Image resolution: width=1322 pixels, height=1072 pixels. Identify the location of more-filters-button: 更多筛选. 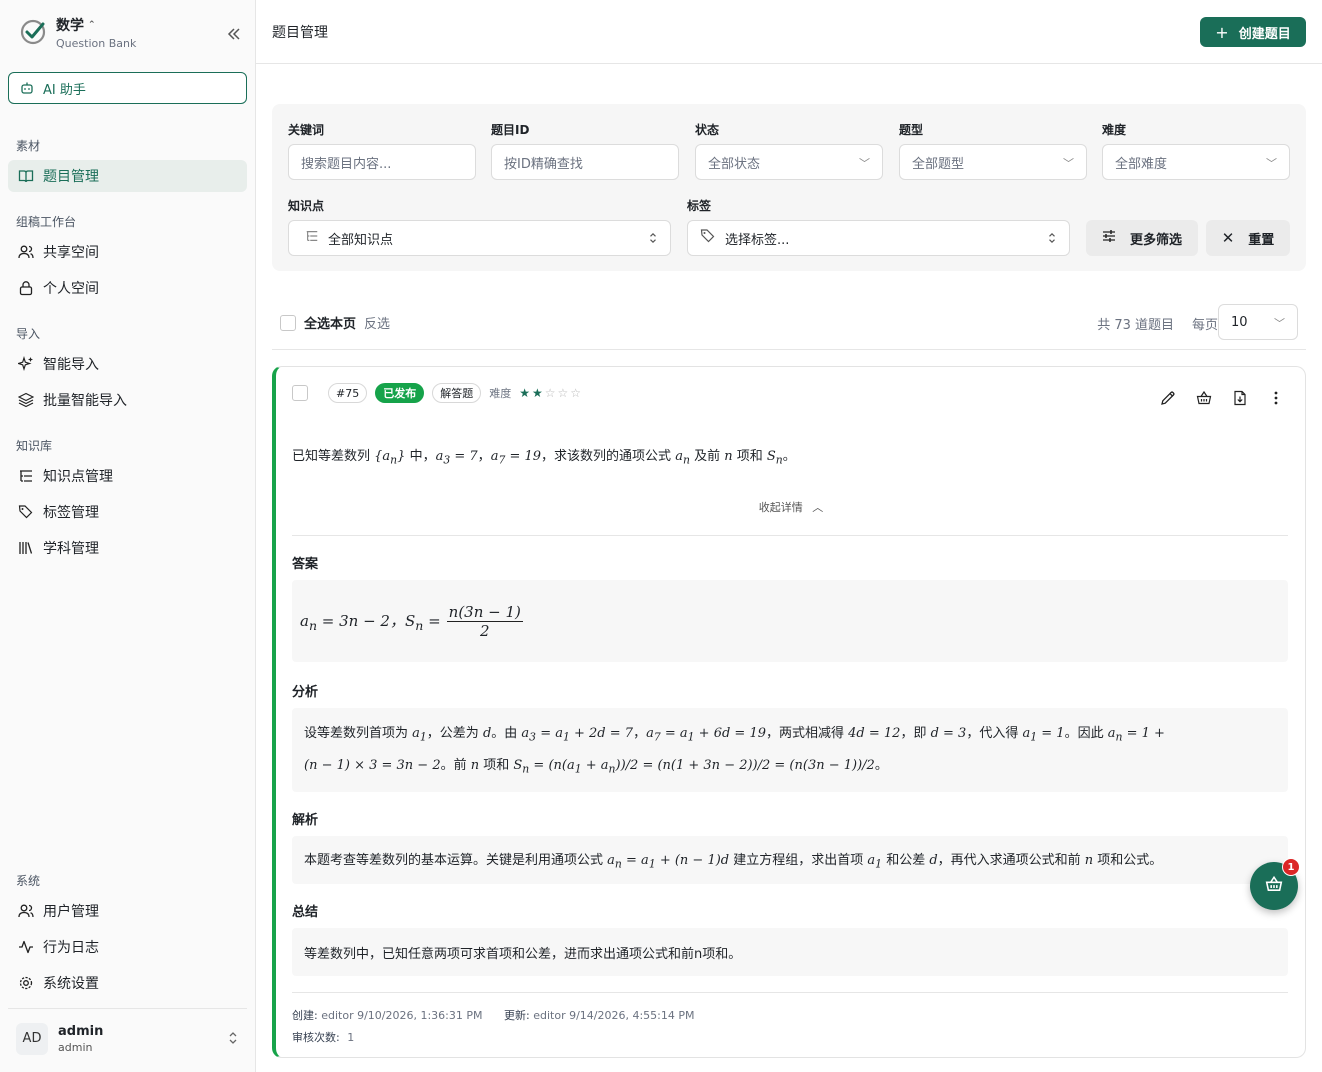
(1142, 238).